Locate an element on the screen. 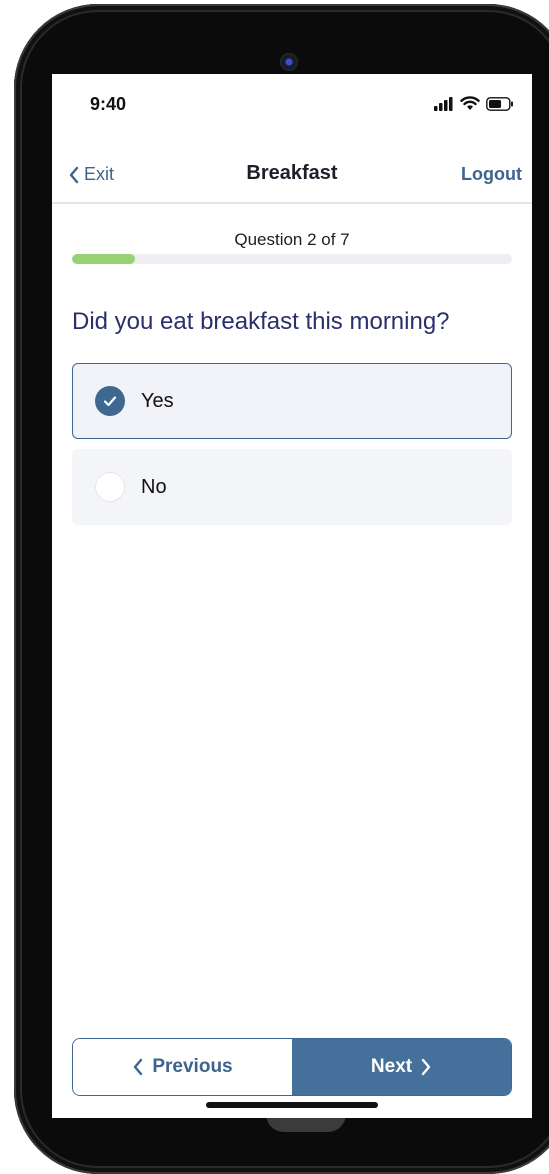 This screenshot has height=1174, width=549. option-label: No is located at coordinates (154, 486).